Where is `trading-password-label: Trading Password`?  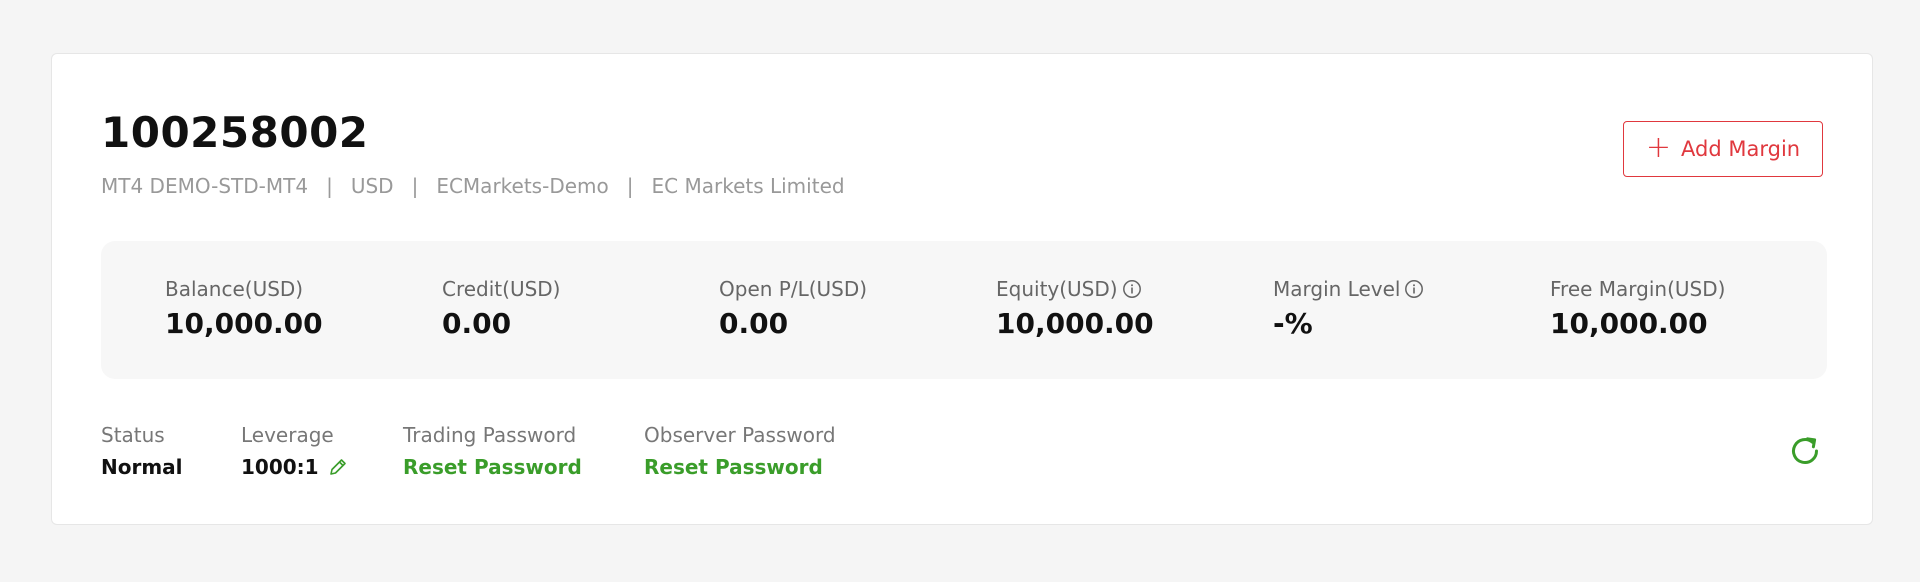 trading-password-label: Trading Password is located at coordinates (490, 435).